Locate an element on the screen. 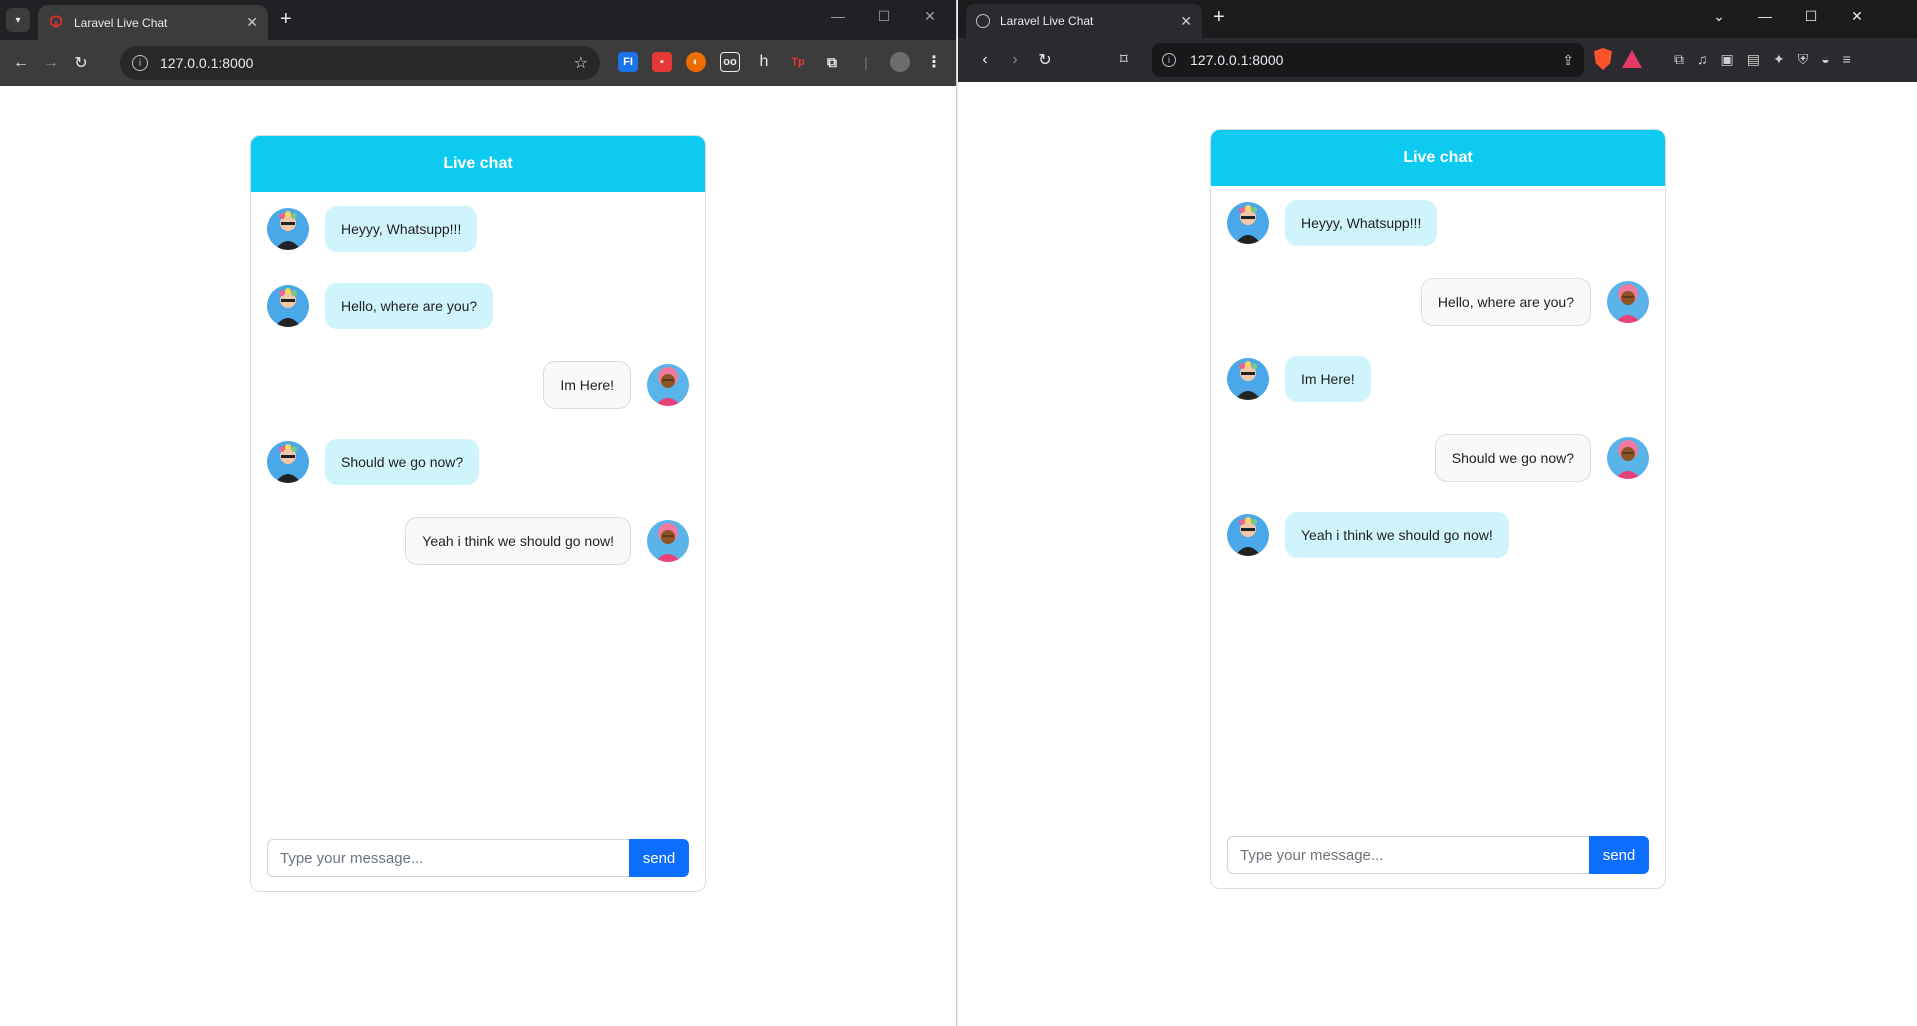 This screenshot has width=1917, height=1026. brave-window-controls: ⌄ — ☐ ✕ is located at coordinates (1788, 16).